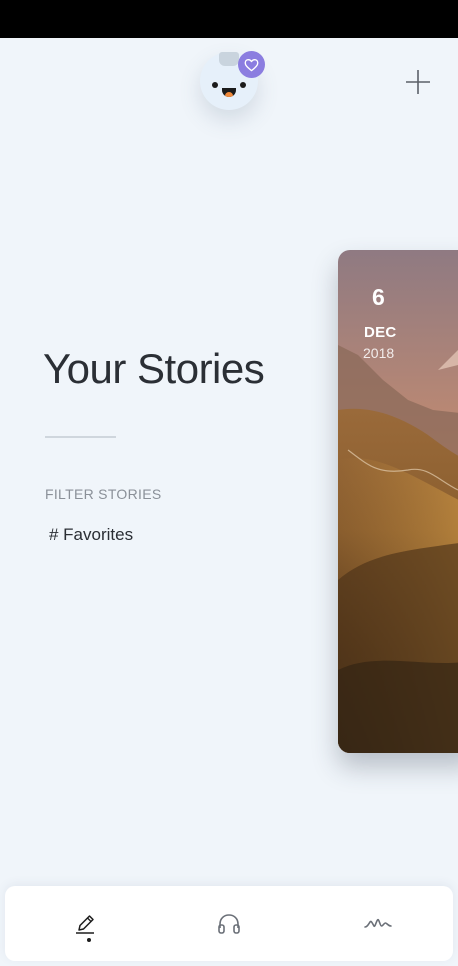 This screenshot has height=966, width=458. What do you see at coordinates (229, 92) in the screenshot?
I see `avatar-mouth` at bounding box center [229, 92].